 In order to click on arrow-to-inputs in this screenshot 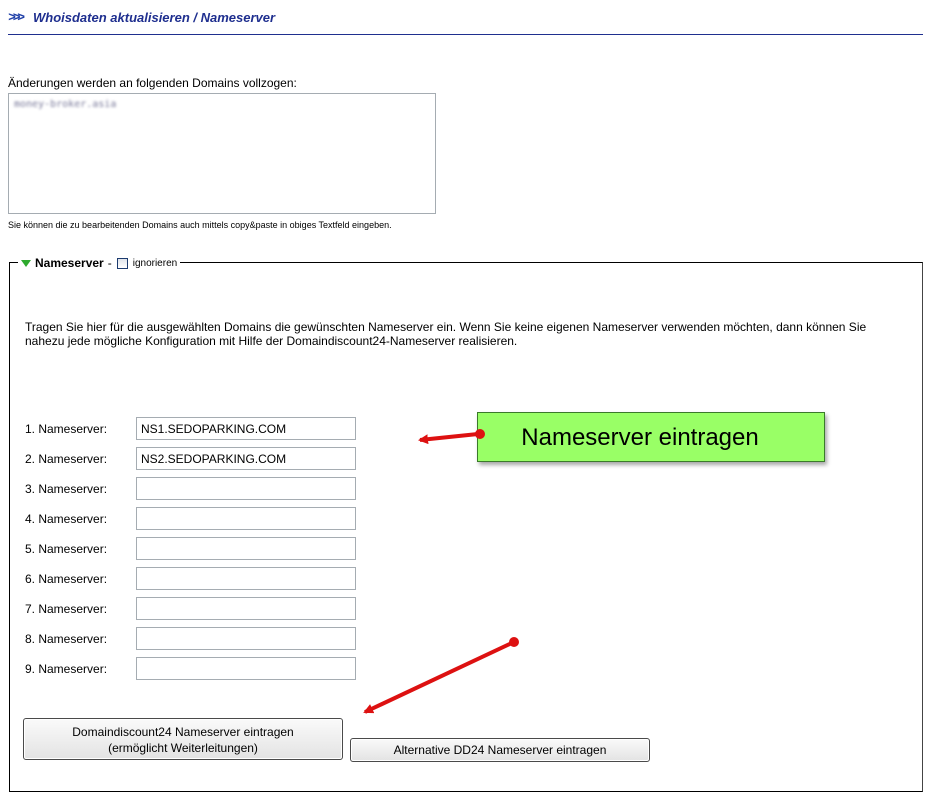, I will do `click(451, 437)`.